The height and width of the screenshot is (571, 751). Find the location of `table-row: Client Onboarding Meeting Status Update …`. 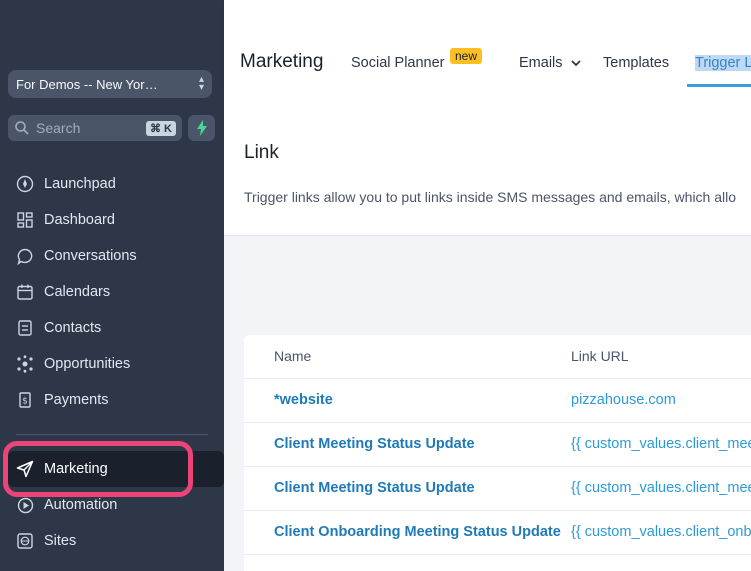

table-row: Client Onboarding Meeting Status Update … is located at coordinates (497, 533).